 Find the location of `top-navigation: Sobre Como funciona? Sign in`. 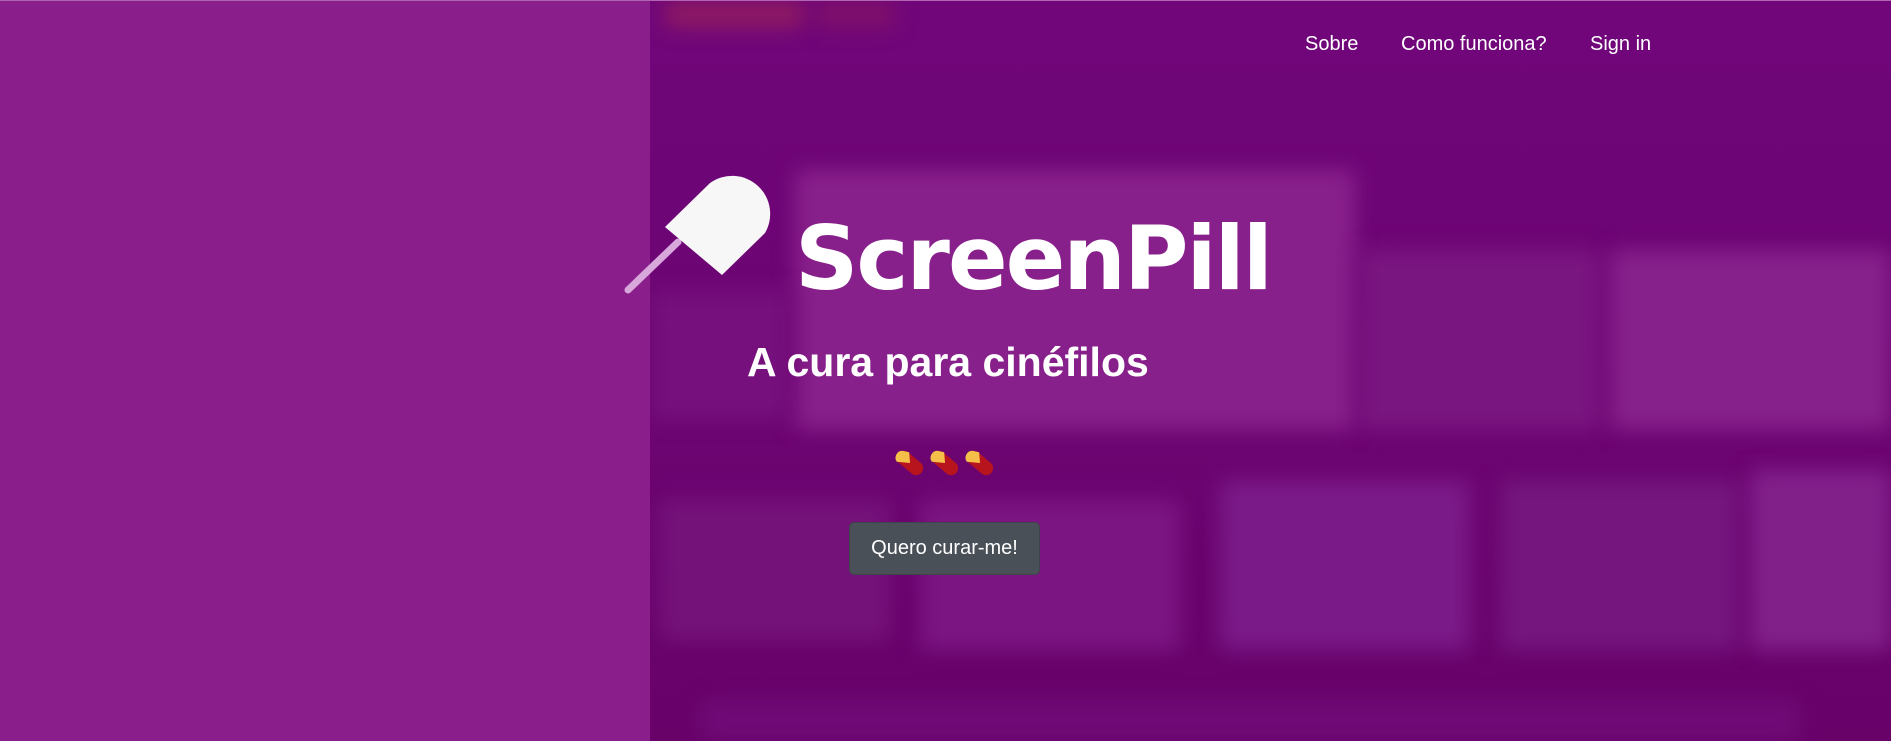

top-navigation: Sobre Como funciona? Sign in is located at coordinates (945, 46).